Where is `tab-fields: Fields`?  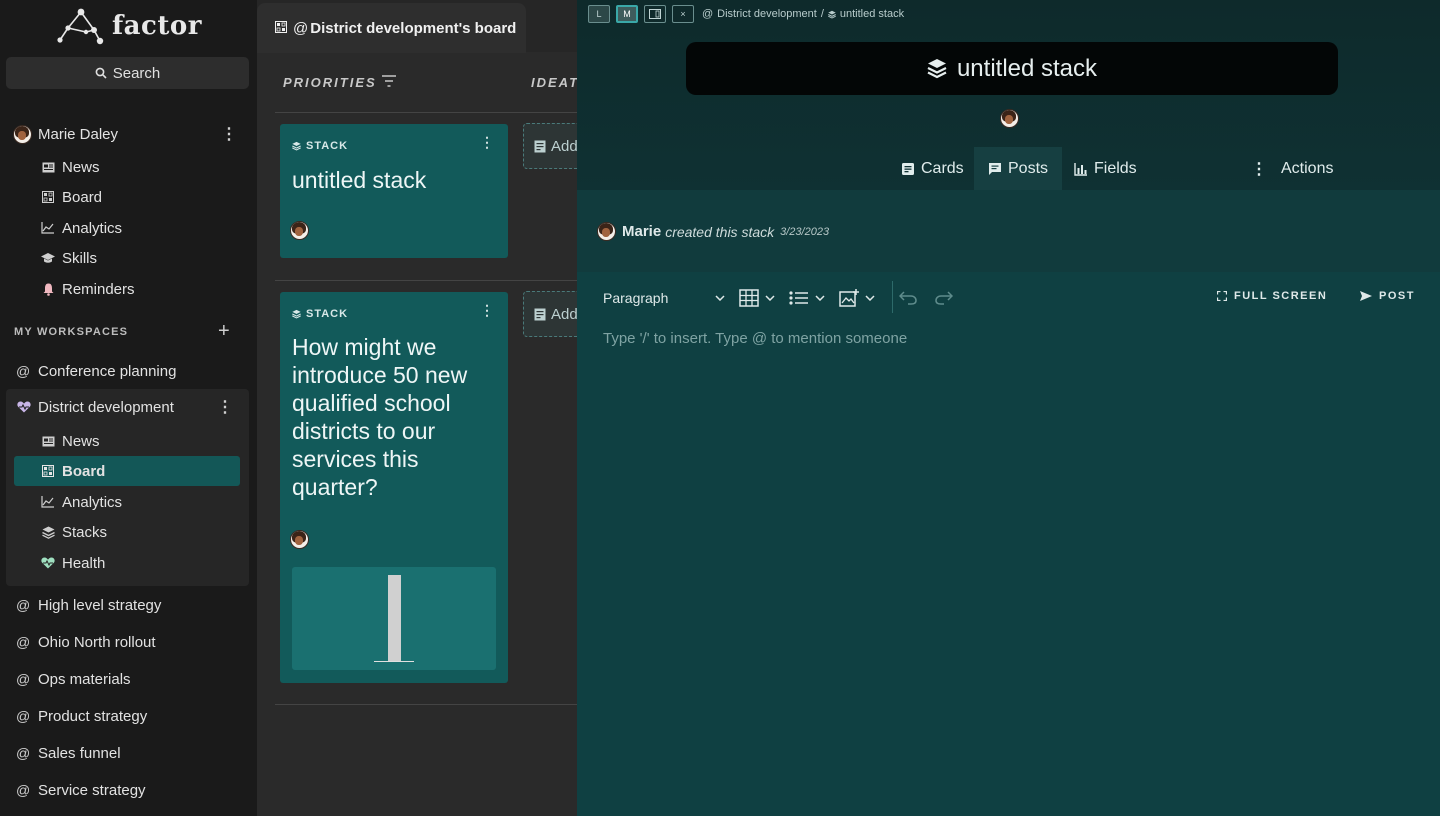
tab-fields: Fields is located at coordinates (1105, 168).